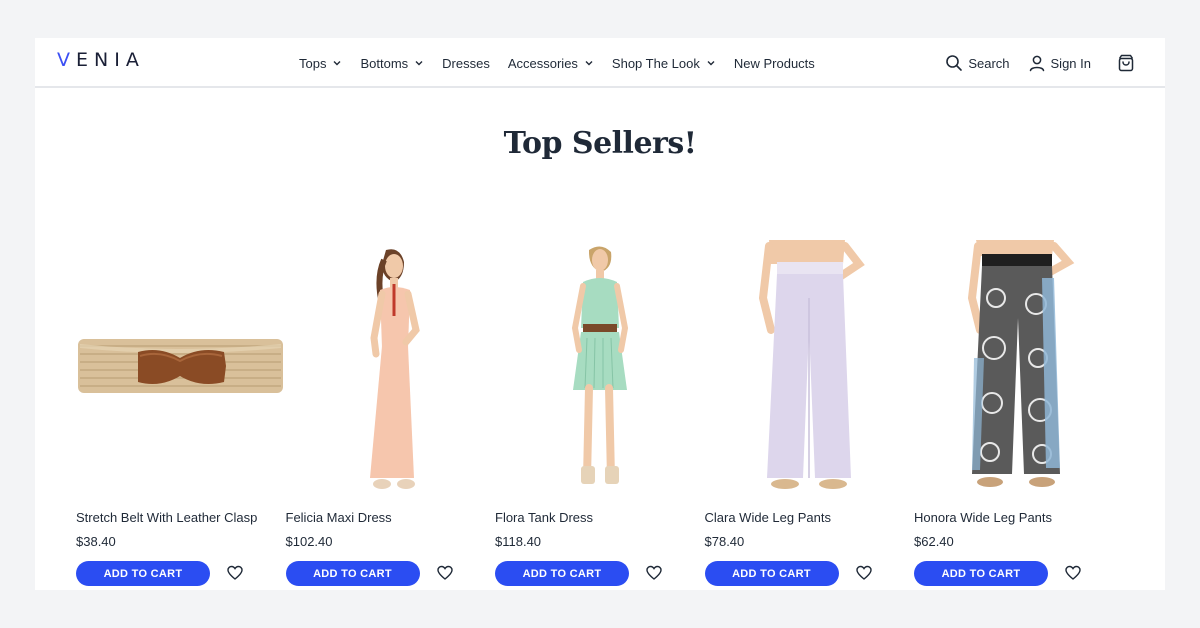 Image resolution: width=1200 pixels, height=628 pixels. I want to click on product-price: $118.40, so click(518, 541).